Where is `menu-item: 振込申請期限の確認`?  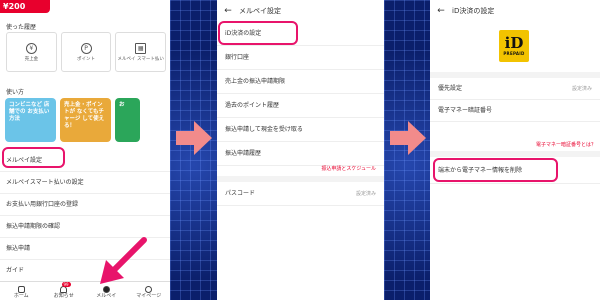
menu-item: 振込申請期限の確認 is located at coordinates (85, 227).